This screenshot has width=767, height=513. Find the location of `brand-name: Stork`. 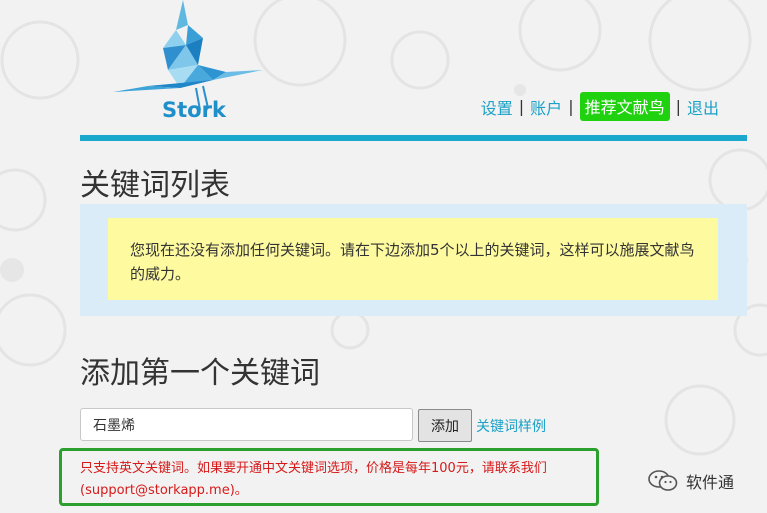

brand-name: Stork is located at coordinates (194, 110).